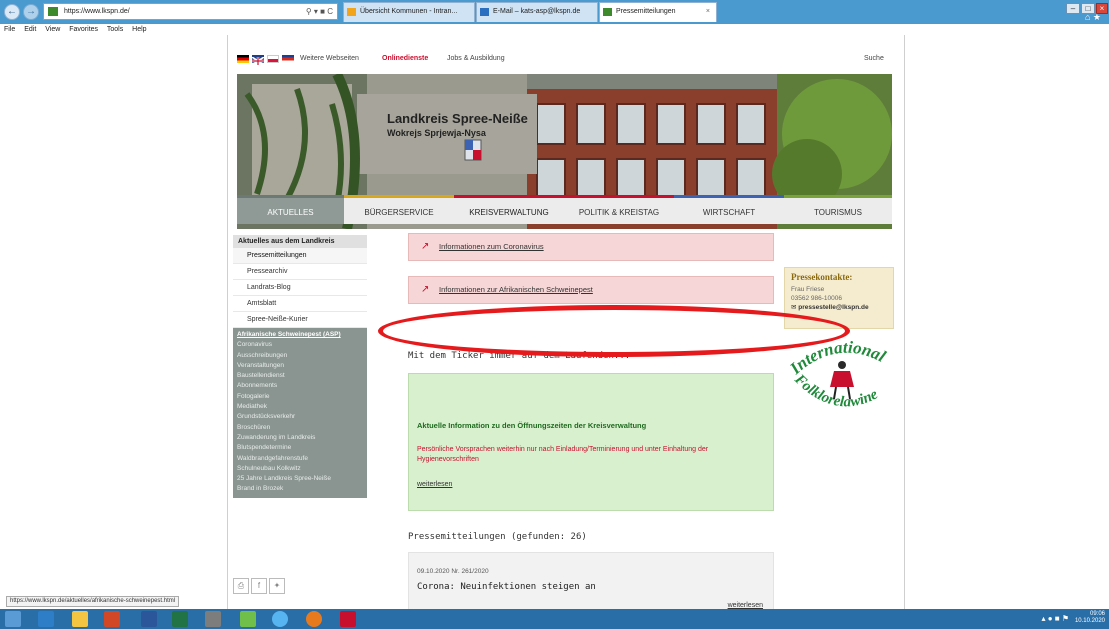 Image resolution: width=1109 pixels, height=629 pixels. I want to click on folklore-logo: International Folklorelawine, so click(842, 378).